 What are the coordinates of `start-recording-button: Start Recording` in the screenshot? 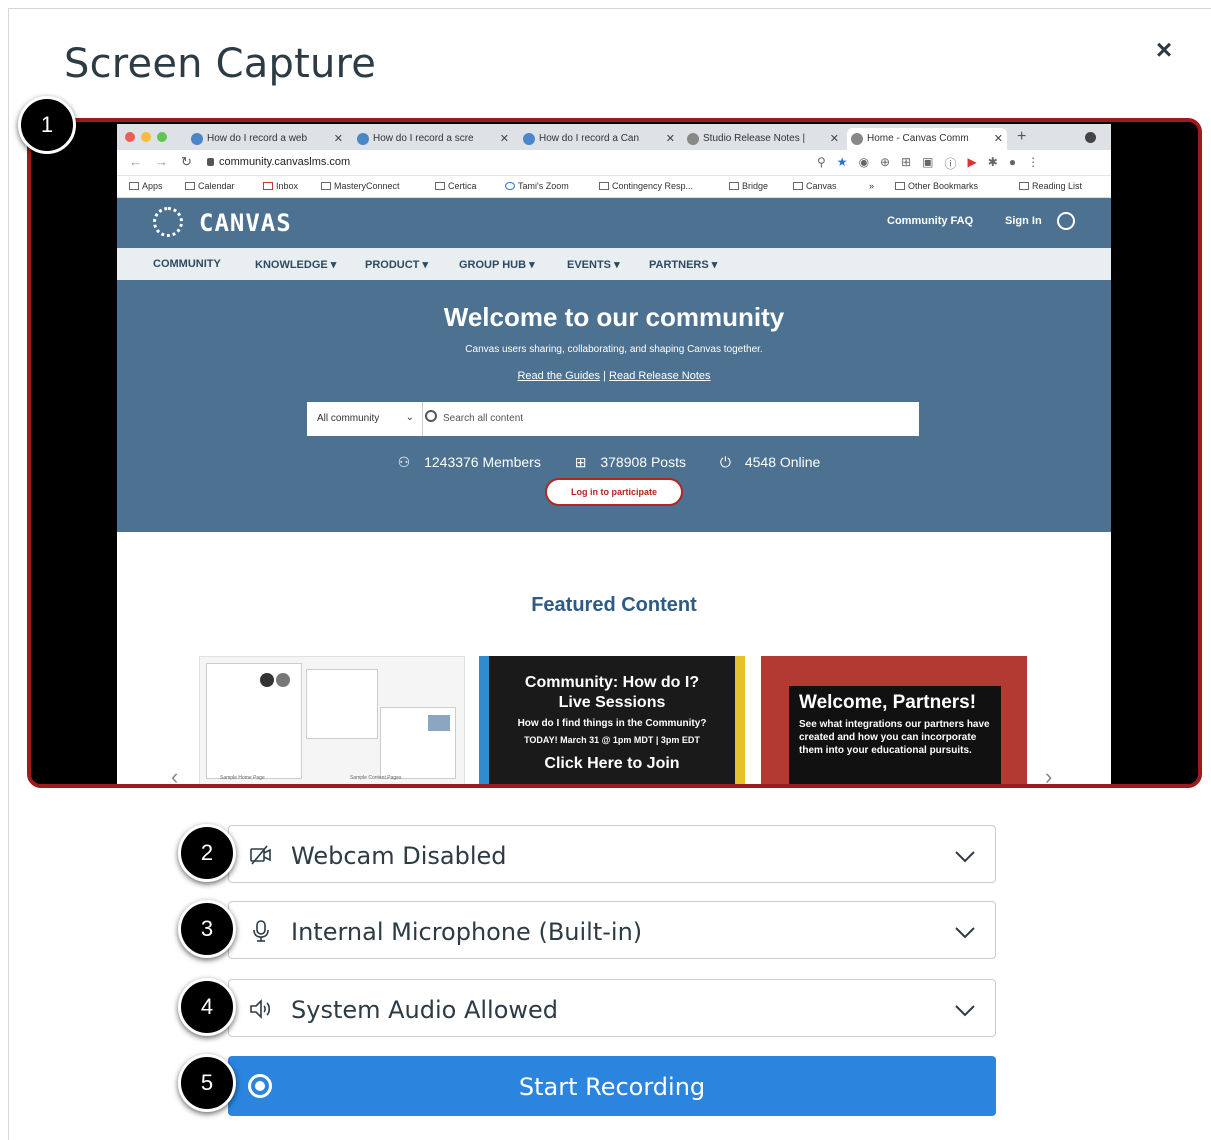 It's located at (612, 1086).